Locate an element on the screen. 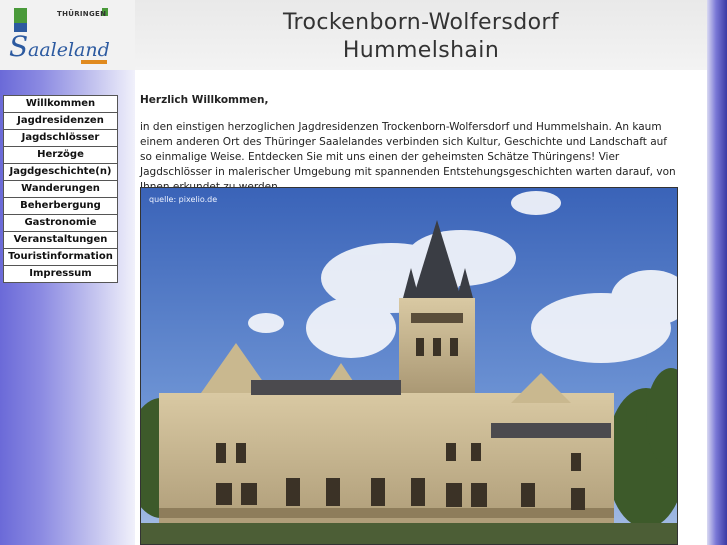 The width and height of the screenshot is (727, 545). nav-item-jagdgeschichten: Jagdgeschichte(n) is located at coordinates (60, 172).